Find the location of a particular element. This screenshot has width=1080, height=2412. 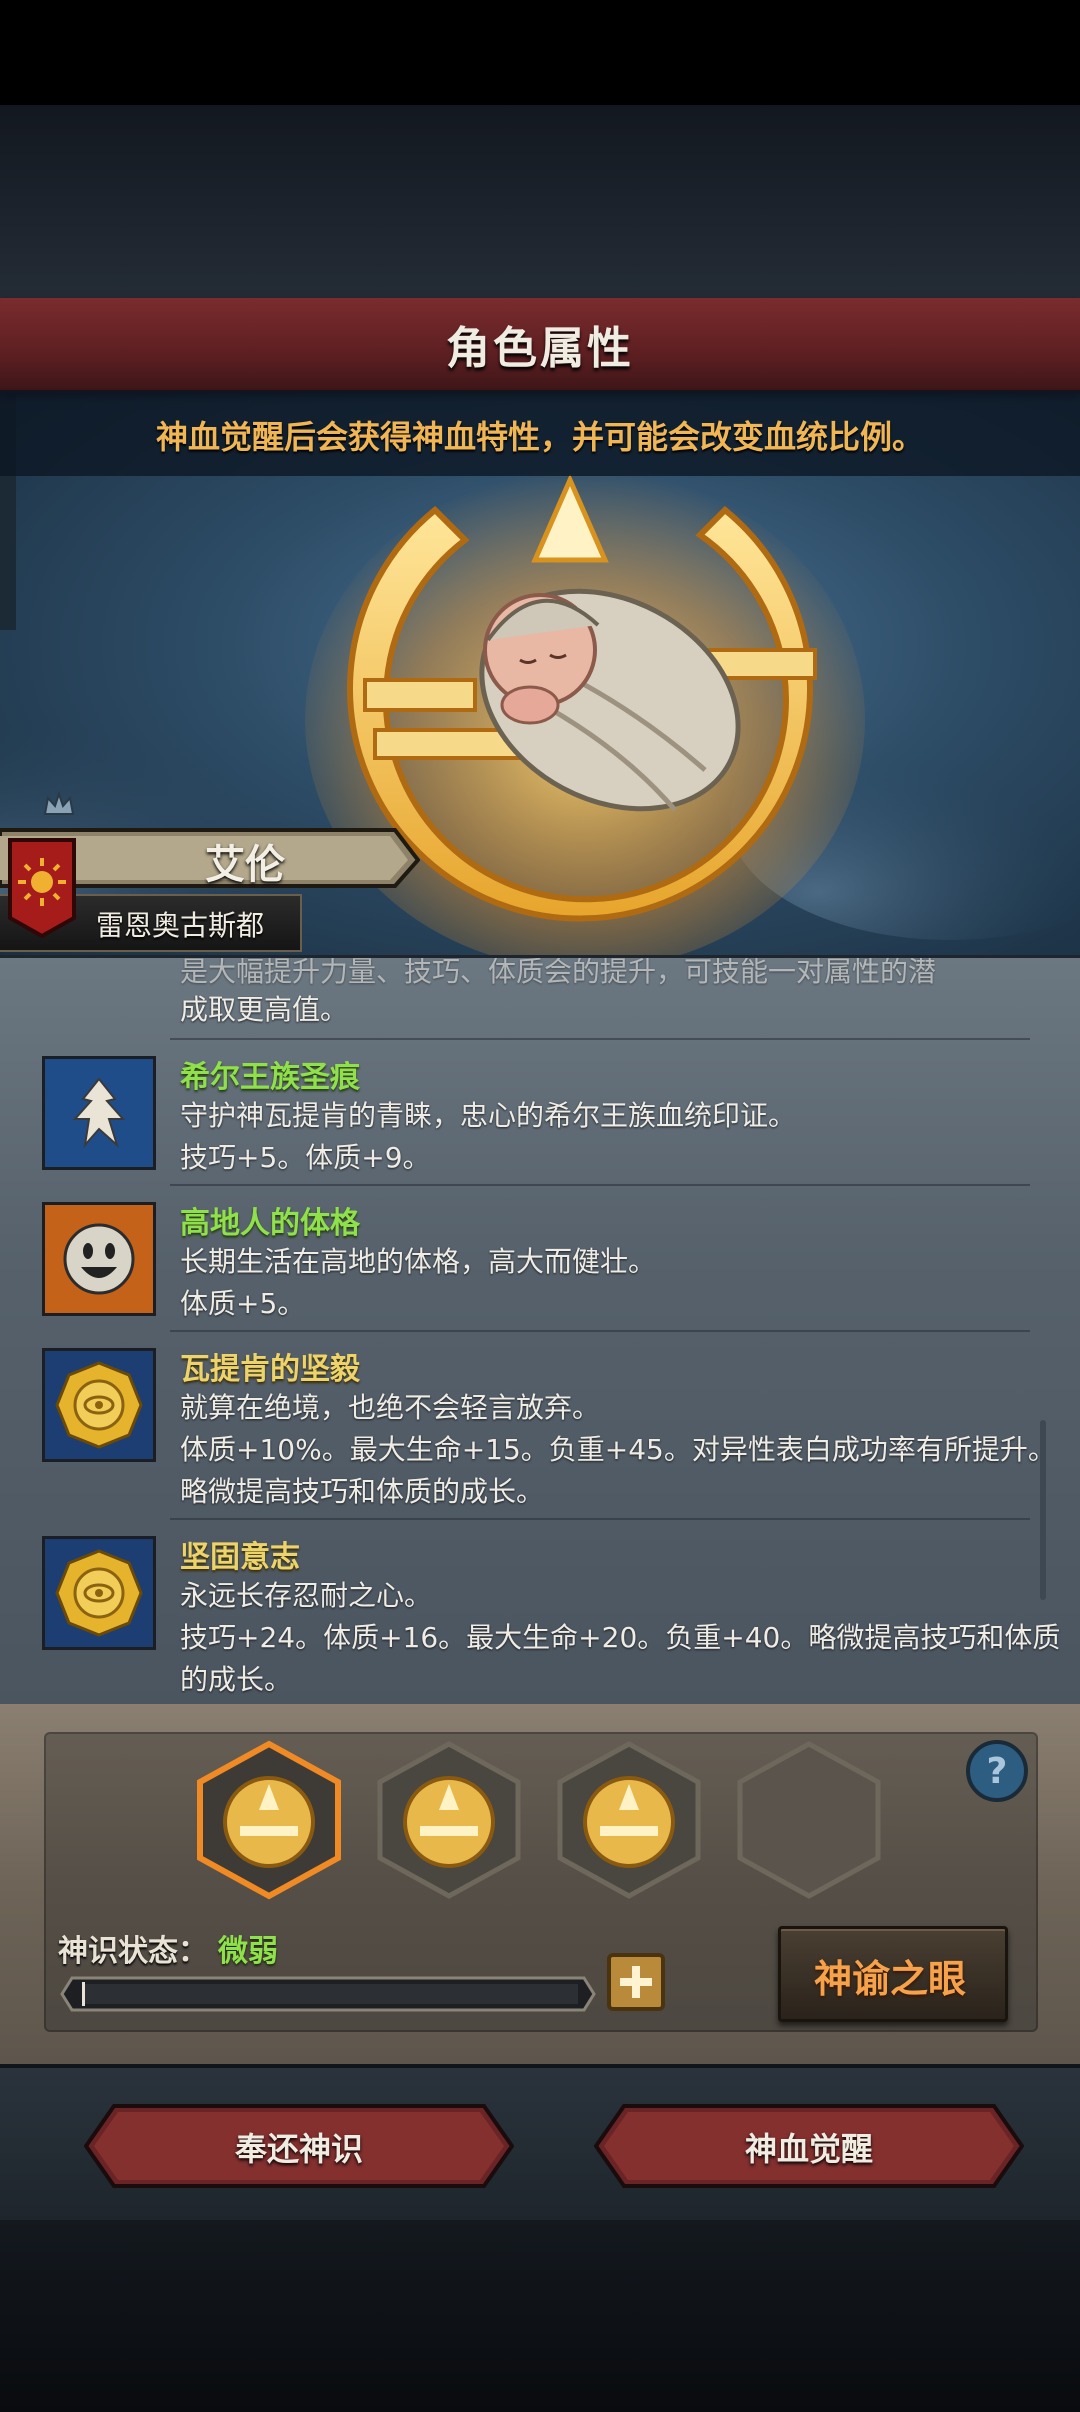

subtitle-text: 神血觉醒后会获得神血特性，并可能会改变血统比例。 is located at coordinates (539, 437).